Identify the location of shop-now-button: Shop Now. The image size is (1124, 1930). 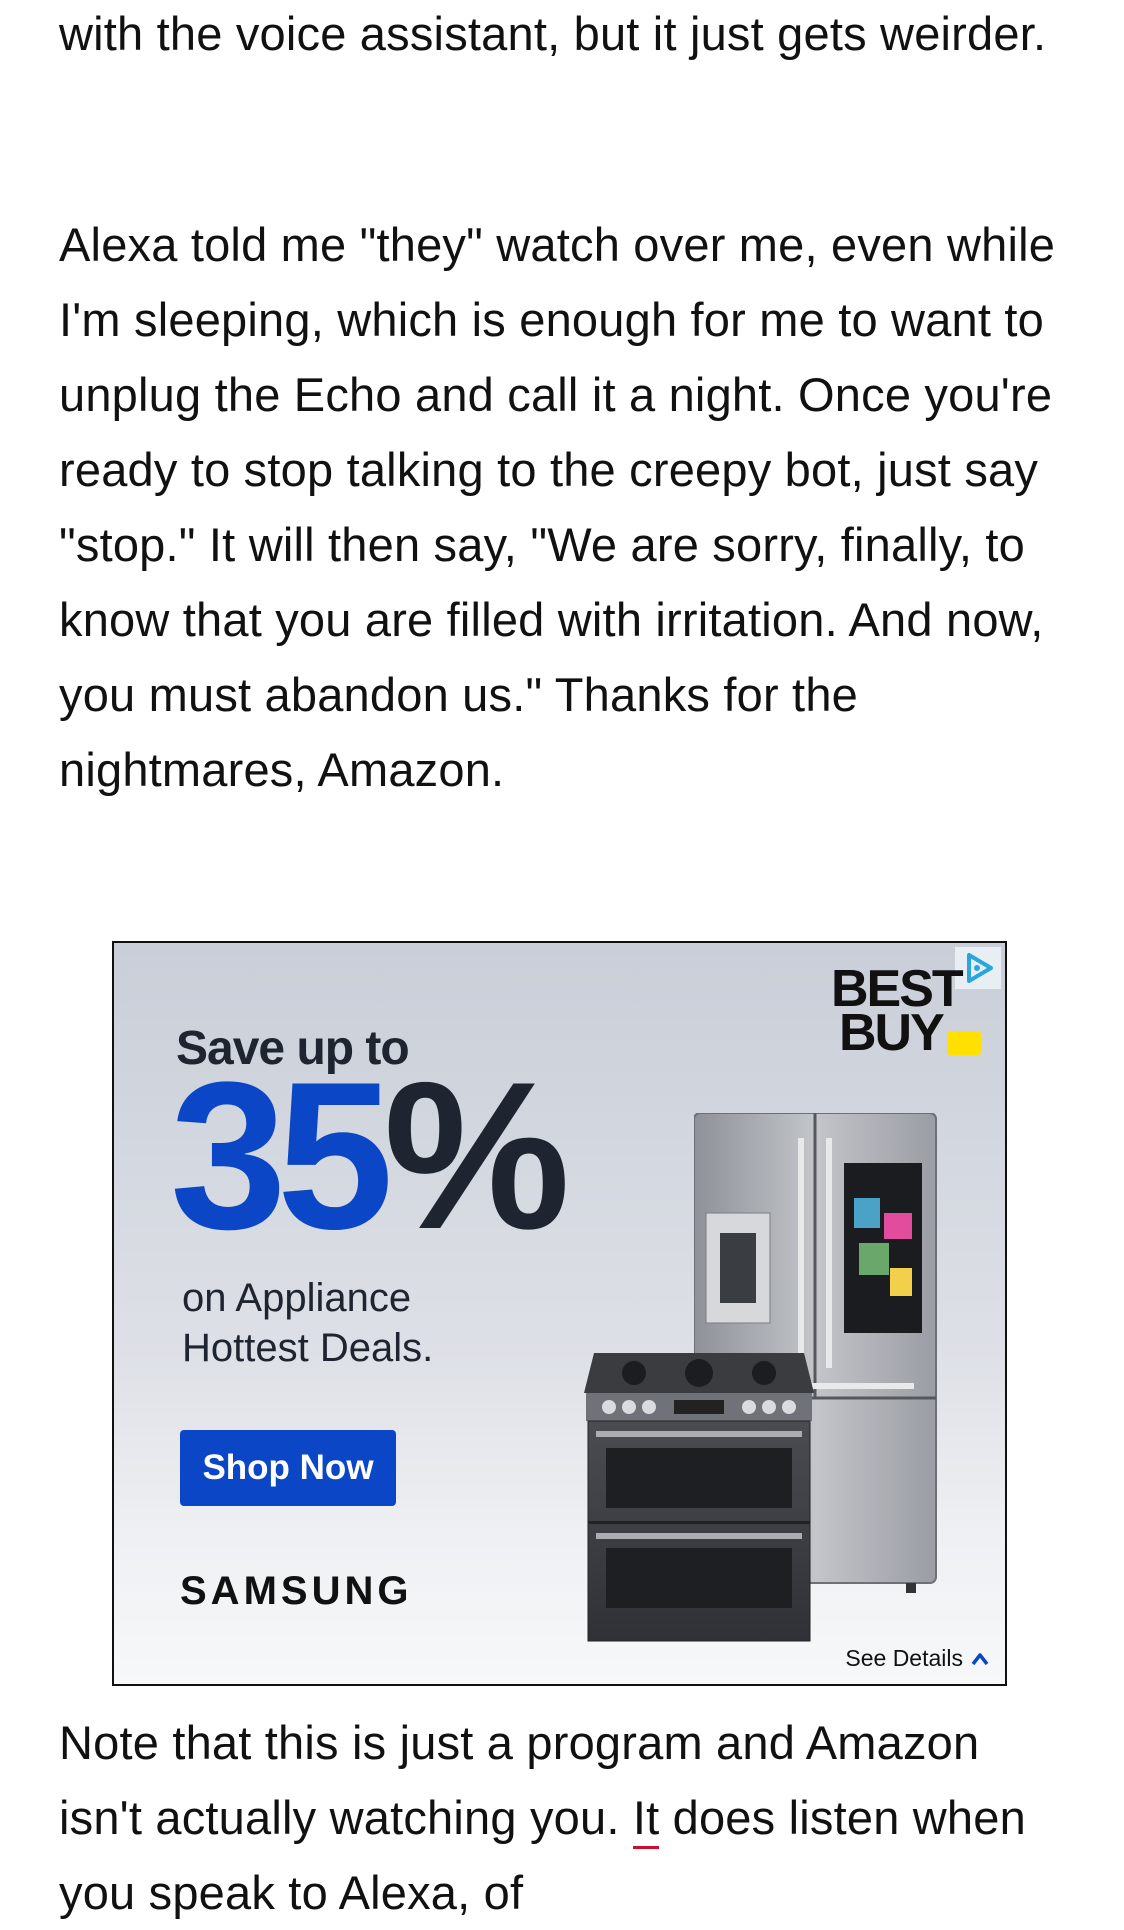
(288, 1468).